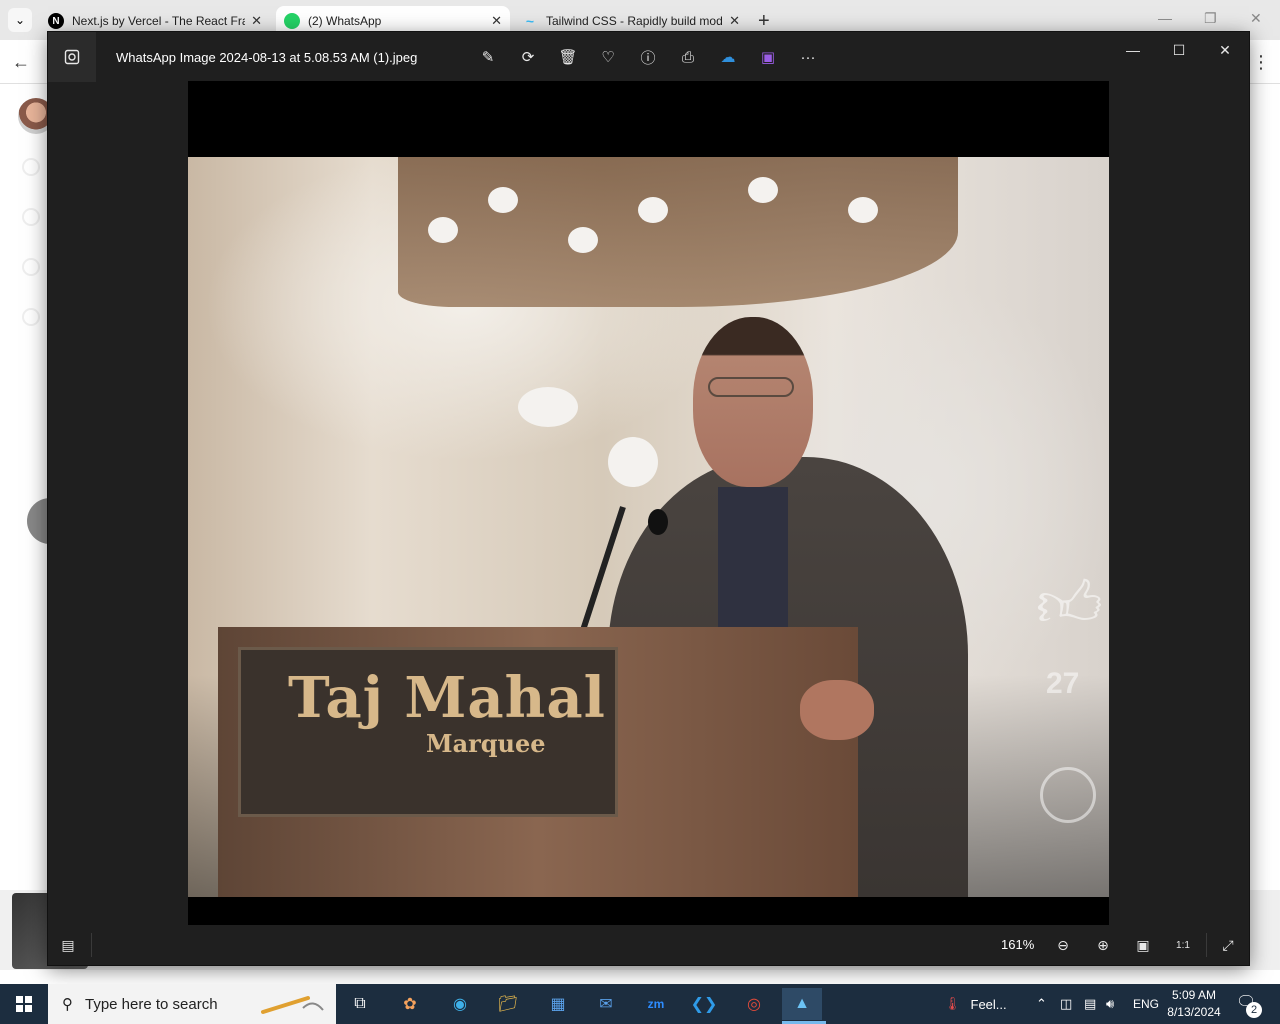  Describe the element at coordinates (1194, 995) in the screenshot. I see `clock-time: 5:09 AM` at that location.